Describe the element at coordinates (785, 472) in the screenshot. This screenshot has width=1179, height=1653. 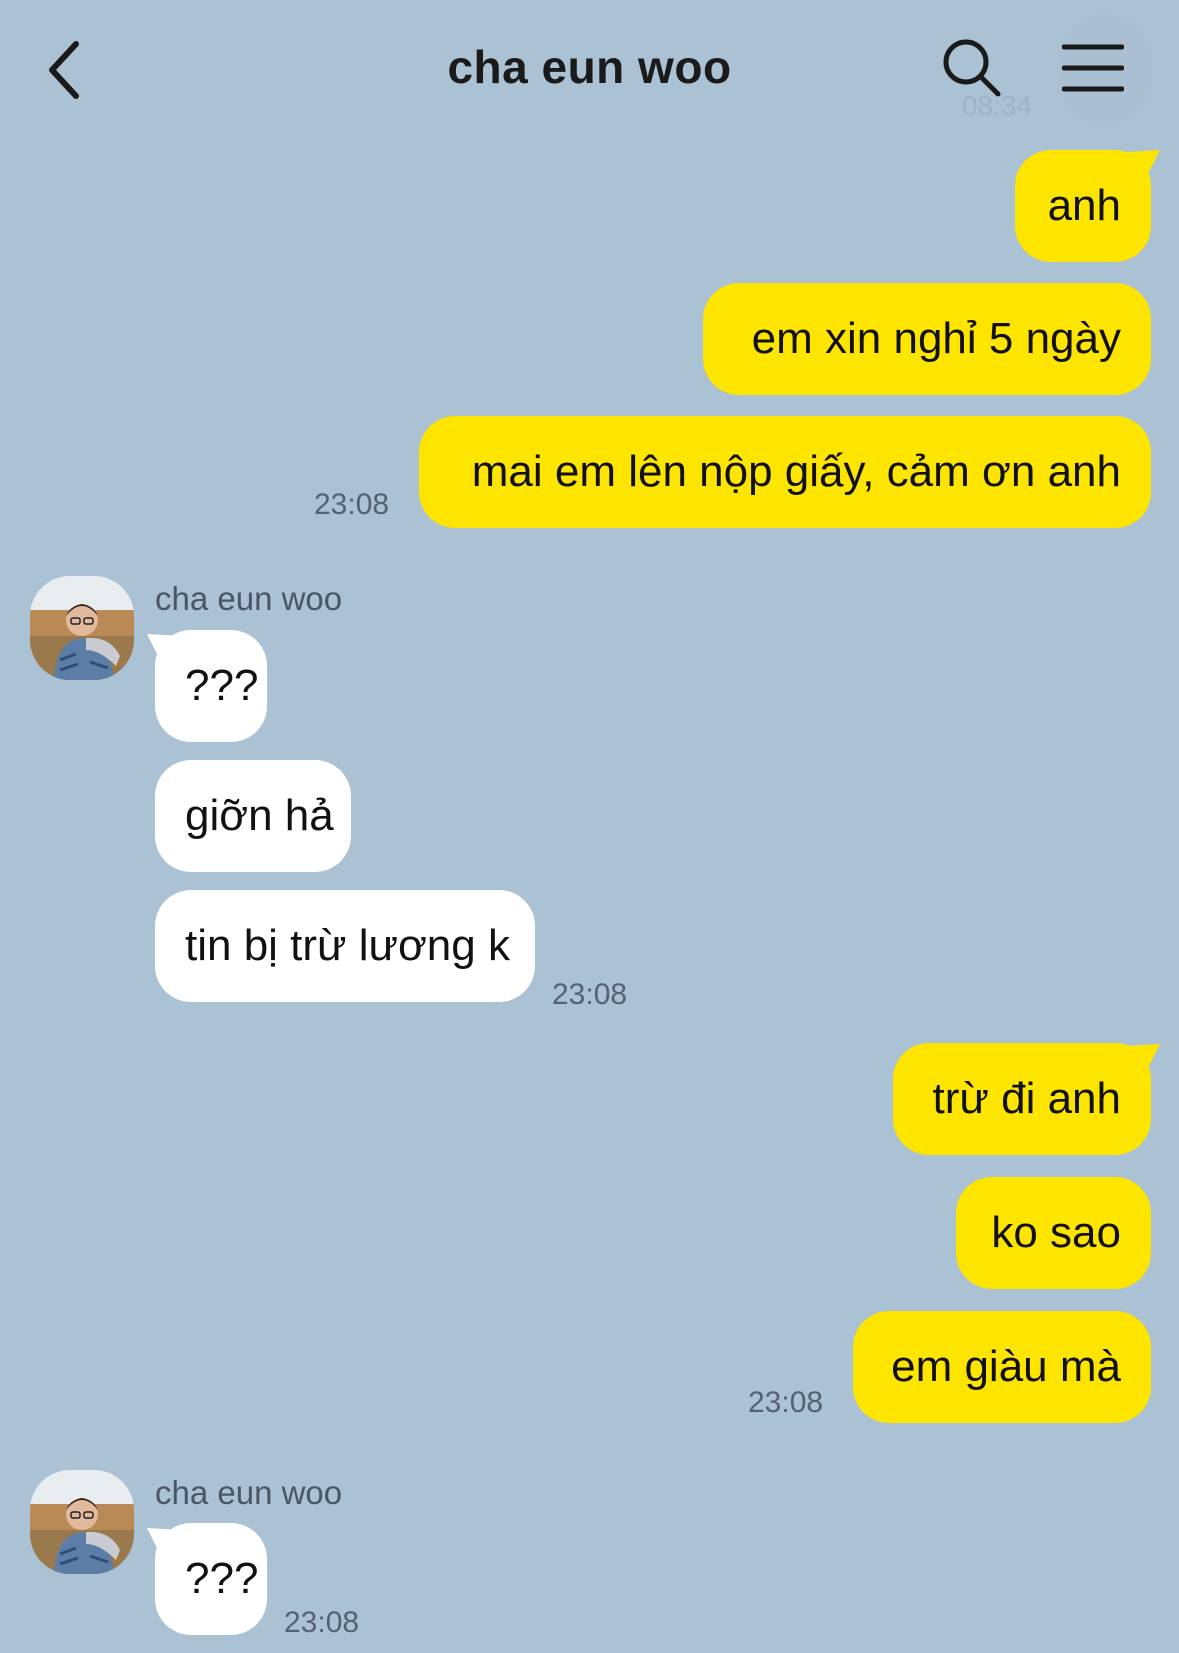
I see `my-message: mai em lên nộp giấy, cảm ơn anh` at that location.